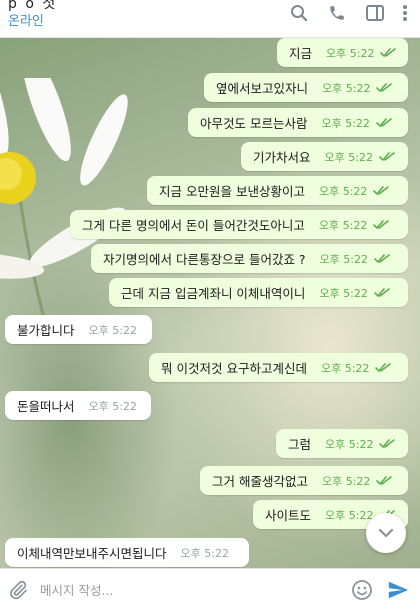 The image size is (420, 611). Describe the element at coordinates (362, 590) in the screenshot. I see `emoji-icon` at that location.